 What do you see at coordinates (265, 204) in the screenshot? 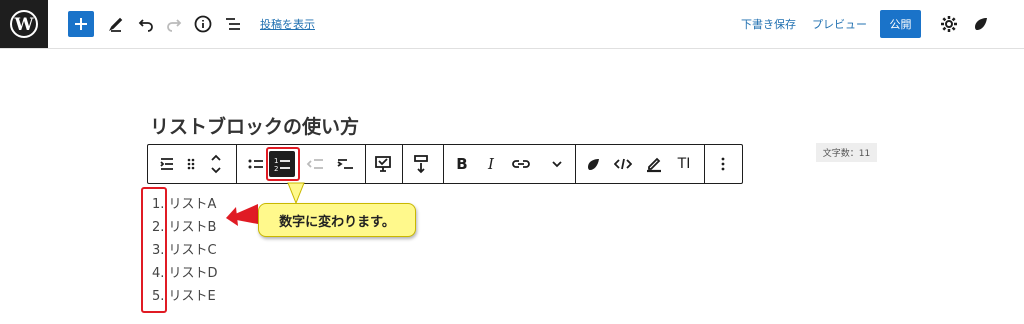
I see `annotation-arrows` at bounding box center [265, 204].